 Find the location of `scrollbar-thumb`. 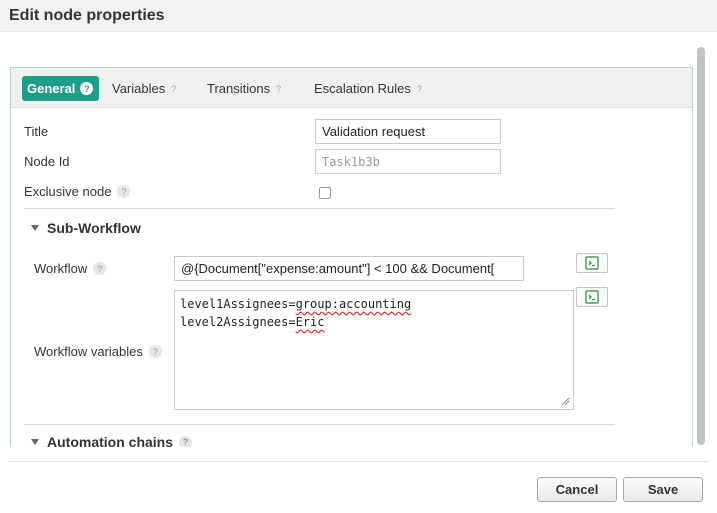

scrollbar-thumb is located at coordinates (701, 246).